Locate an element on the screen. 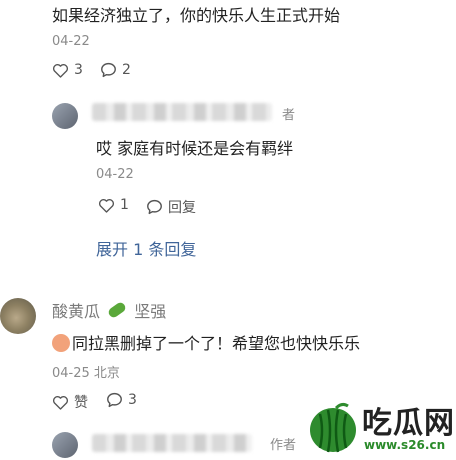  reply-text: 哎 家庭有时候还是会有羁绊 is located at coordinates (195, 148).